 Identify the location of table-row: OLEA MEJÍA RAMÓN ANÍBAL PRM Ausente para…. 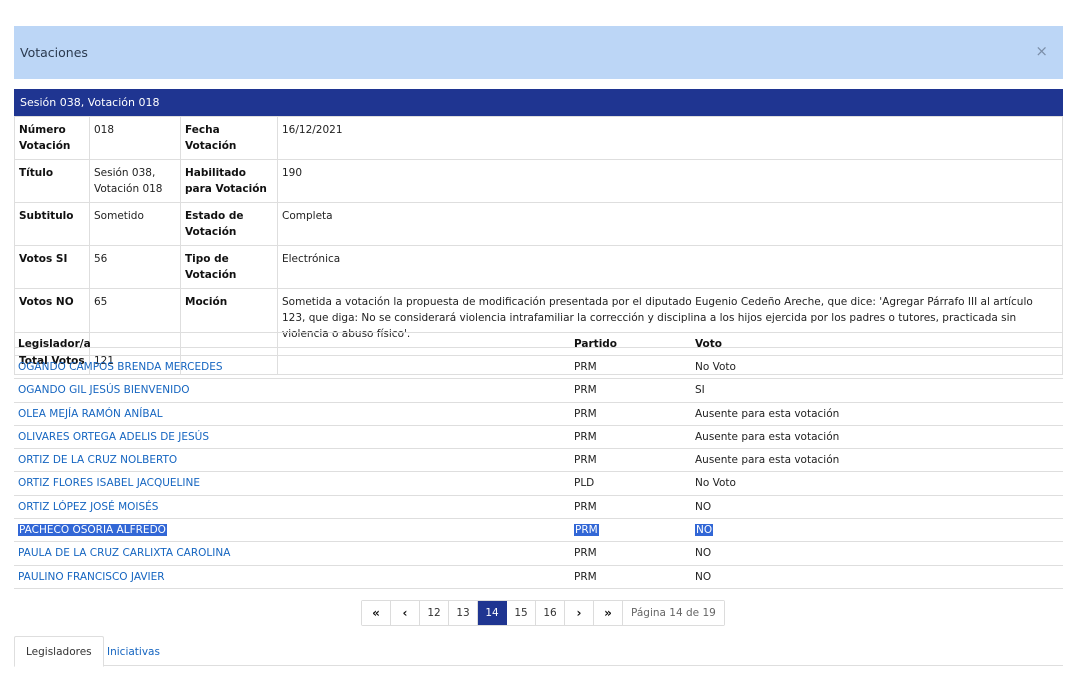
(538, 414).